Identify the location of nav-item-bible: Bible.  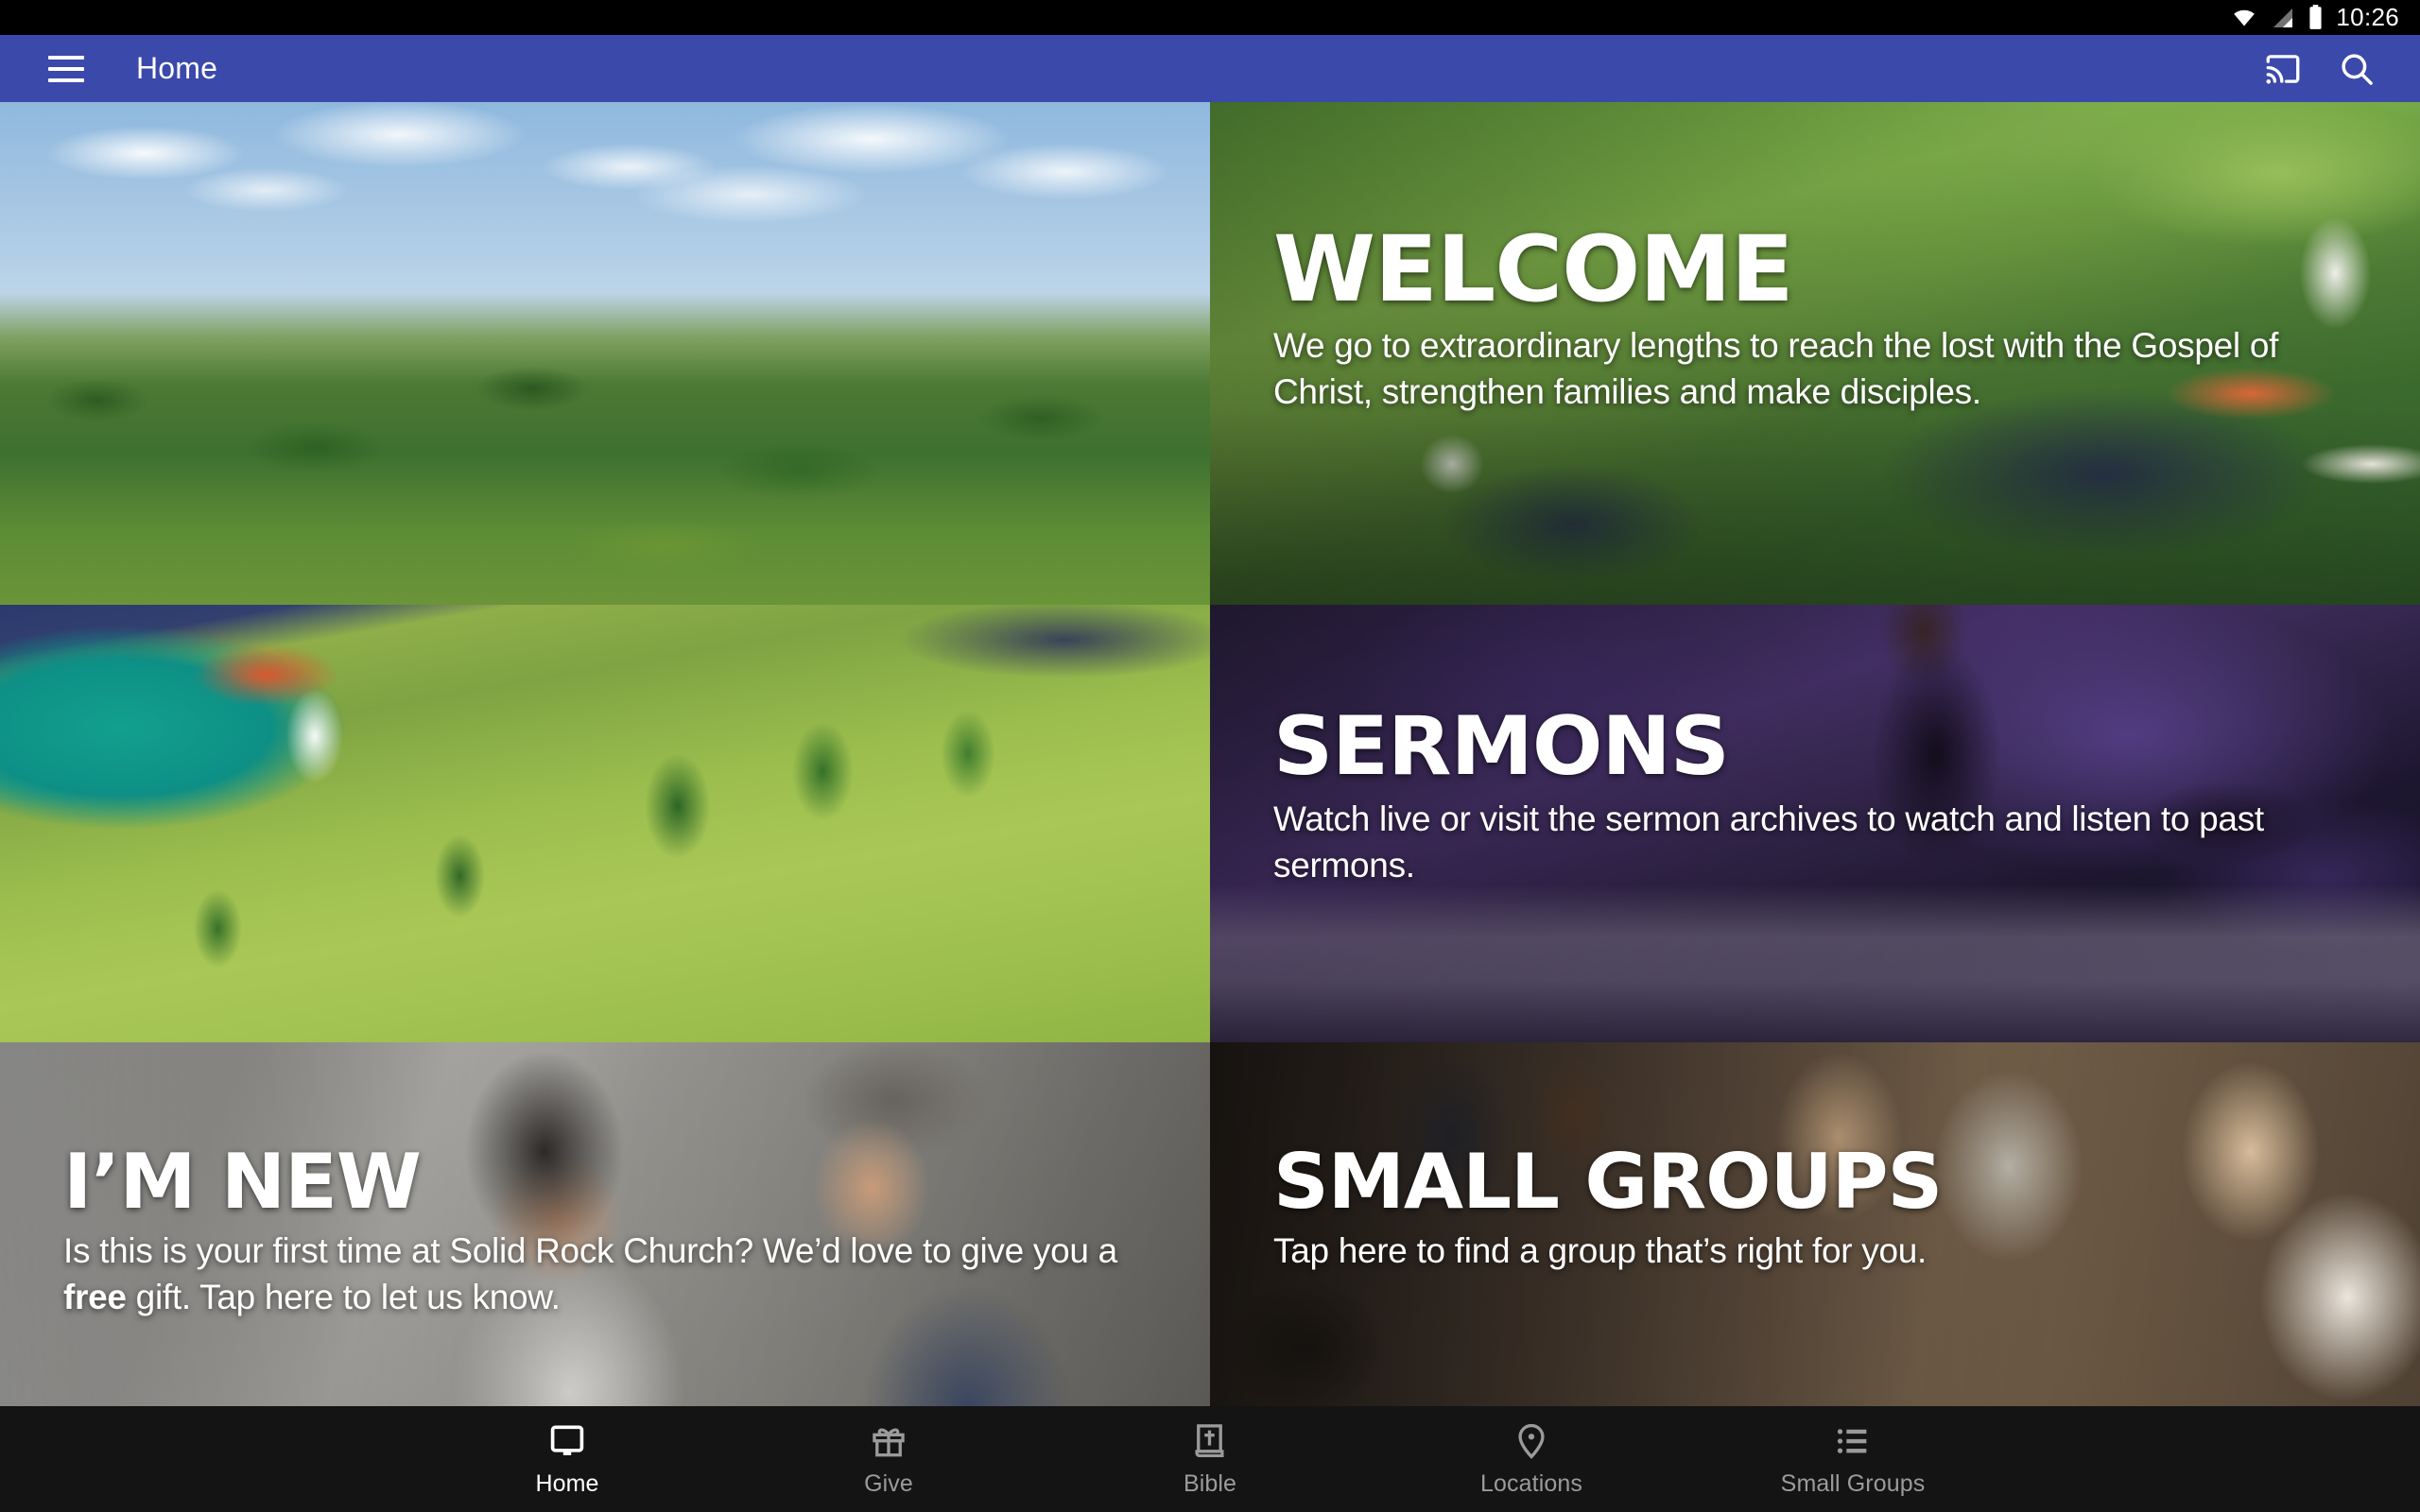
(1210, 1459).